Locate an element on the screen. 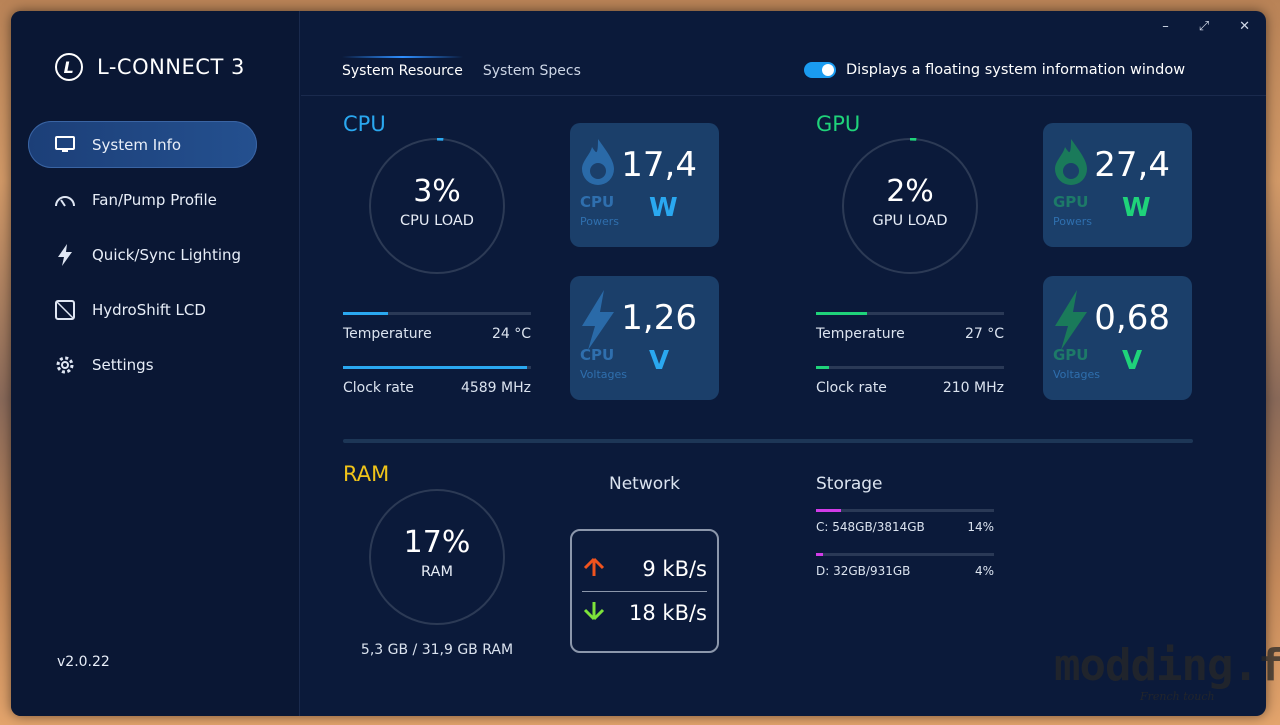  ram-load-arc is located at coordinates (437, 557).